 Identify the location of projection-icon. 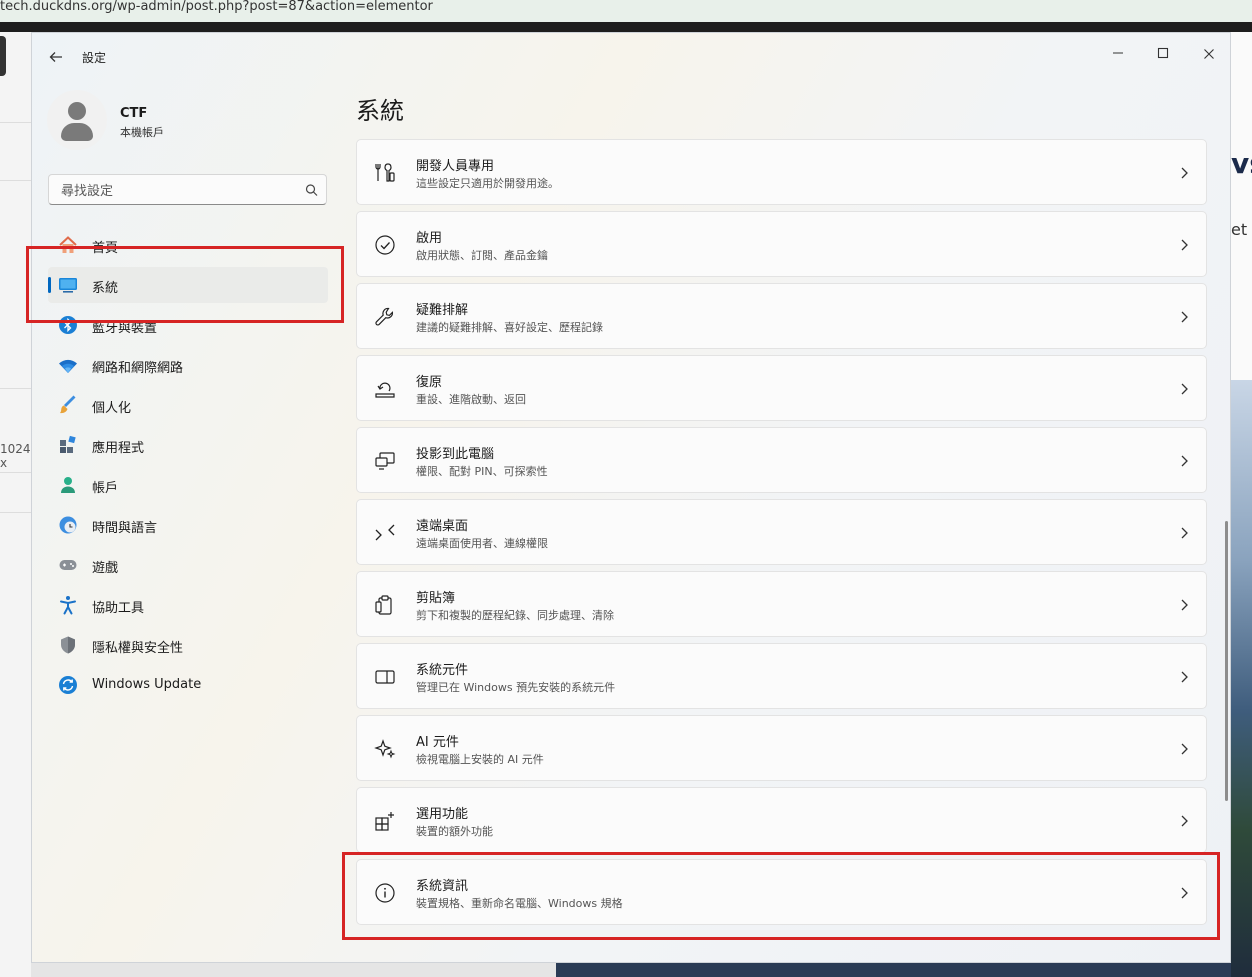
(385, 461).